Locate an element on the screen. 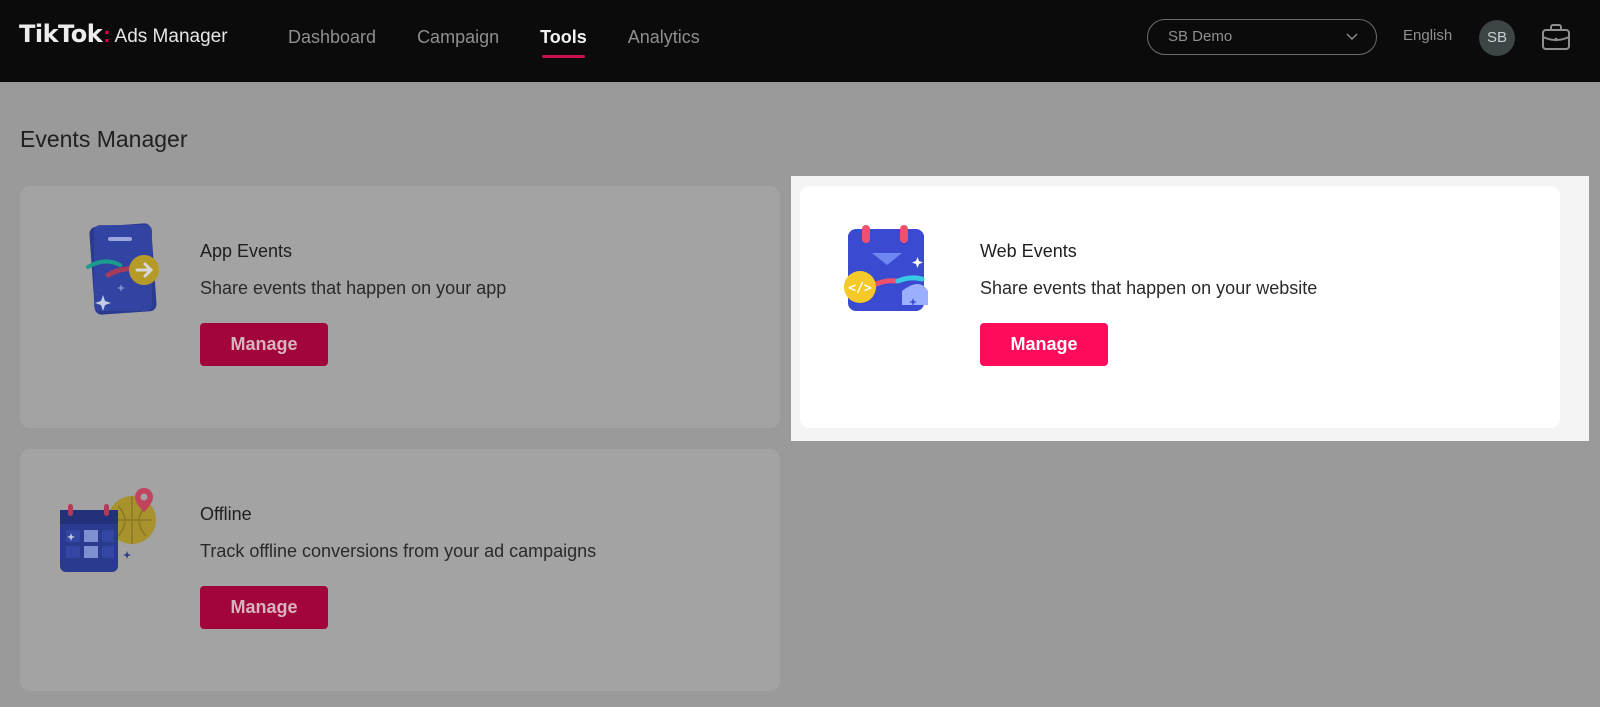 Image resolution: width=1600 pixels, height=707 pixels. manage-web-events-button: Manage is located at coordinates (1044, 344).